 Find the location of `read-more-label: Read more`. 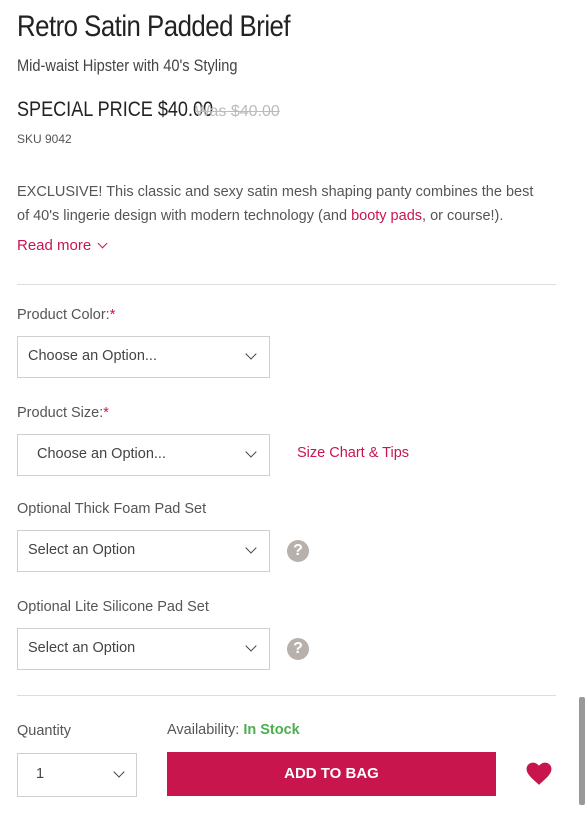

read-more-label: Read more is located at coordinates (54, 245).